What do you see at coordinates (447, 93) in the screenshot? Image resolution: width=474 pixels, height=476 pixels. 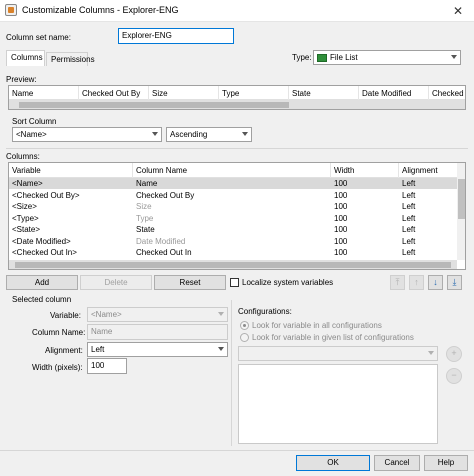 I see `preview-header-cell: Checked Ou` at bounding box center [447, 93].